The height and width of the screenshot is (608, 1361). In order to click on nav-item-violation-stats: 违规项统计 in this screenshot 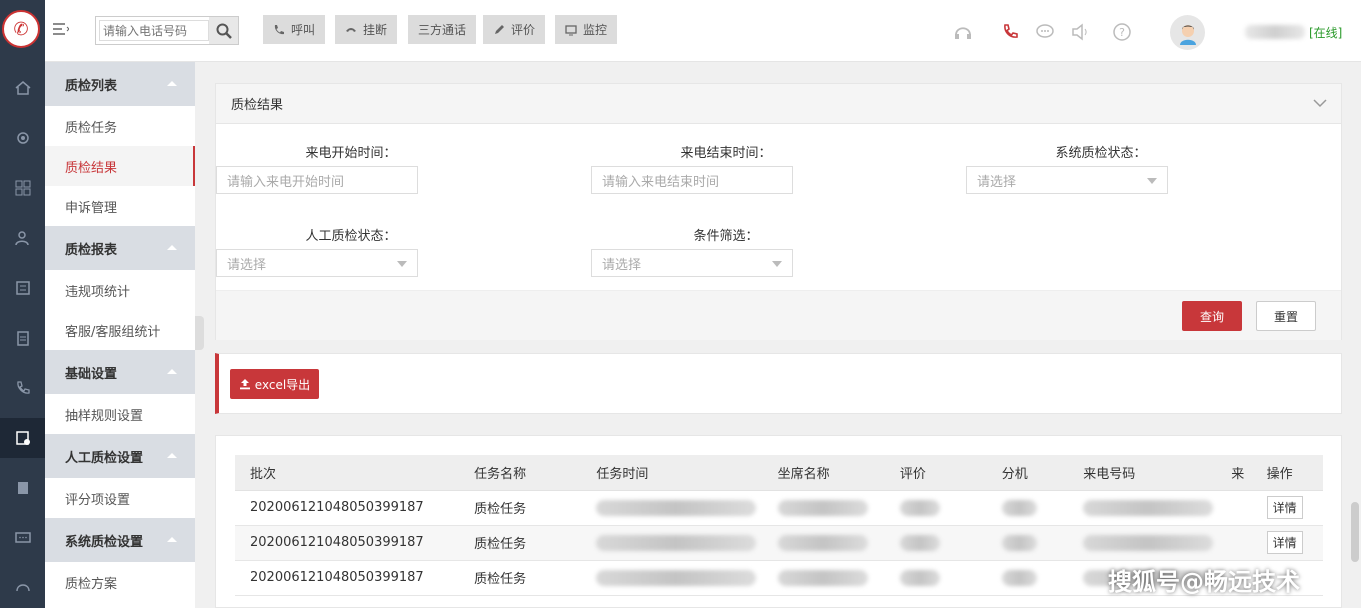, I will do `click(120, 290)`.